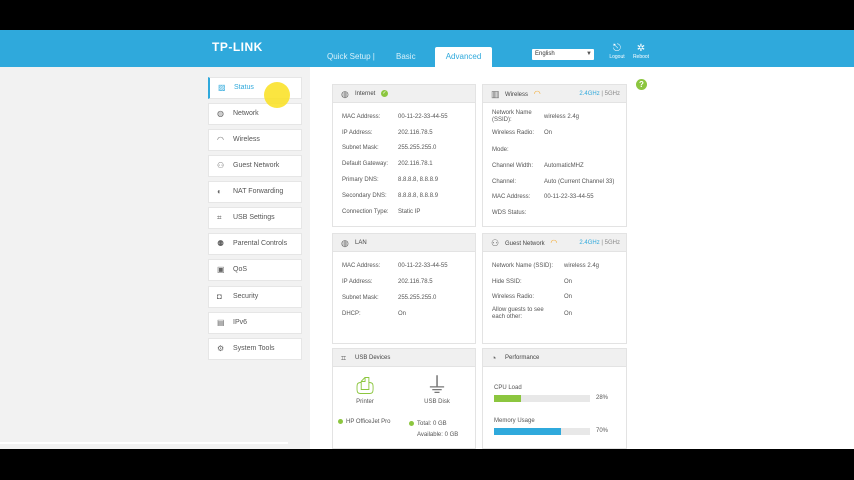 This screenshot has height=480, width=854. Describe the element at coordinates (518, 313) in the screenshot. I see `row-label: Allow guests to see each other:` at that location.